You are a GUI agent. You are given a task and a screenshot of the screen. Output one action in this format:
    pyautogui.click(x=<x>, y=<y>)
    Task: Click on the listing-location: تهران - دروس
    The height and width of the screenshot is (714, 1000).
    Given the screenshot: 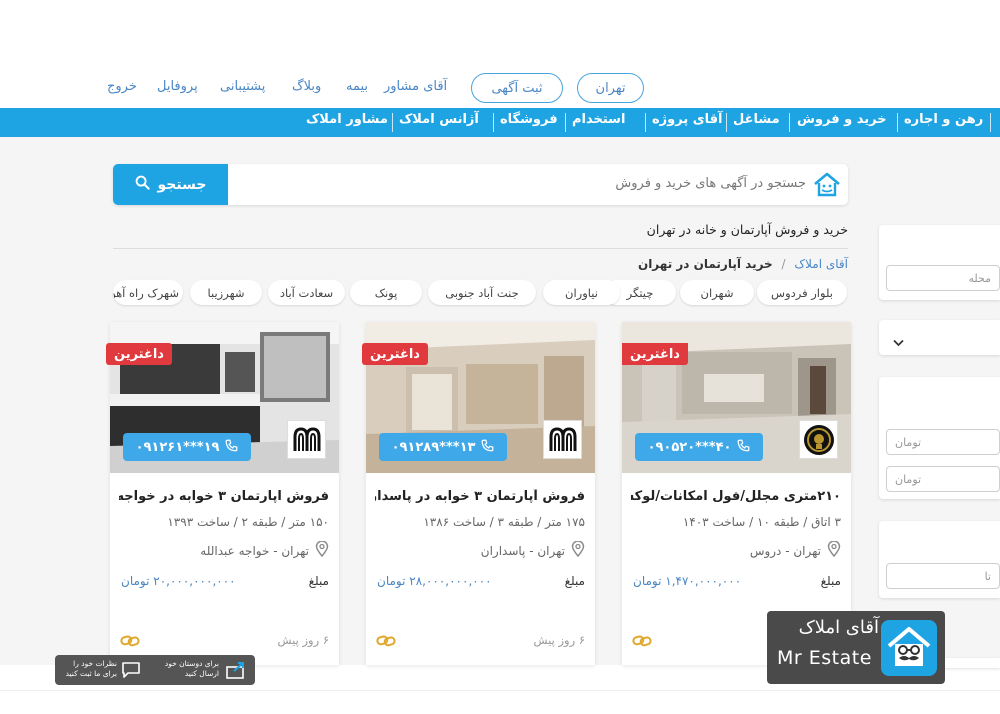 What is the action you would take?
    pyautogui.click(x=795, y=550)
    